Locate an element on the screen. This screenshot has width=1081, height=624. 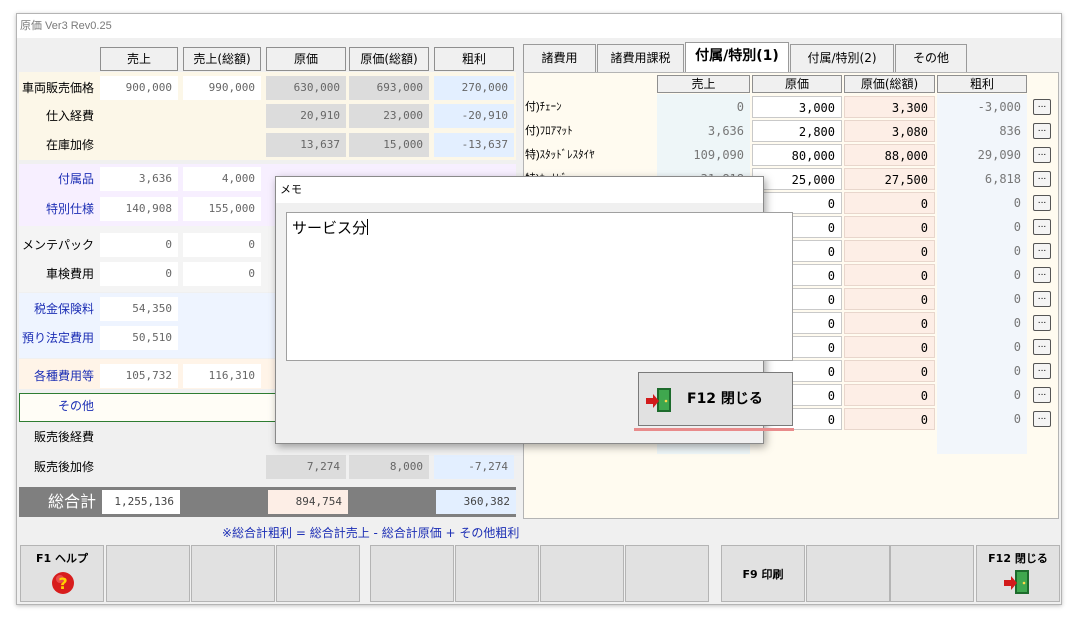
value-cell: 270,000 is located at coordinates (474, 88).